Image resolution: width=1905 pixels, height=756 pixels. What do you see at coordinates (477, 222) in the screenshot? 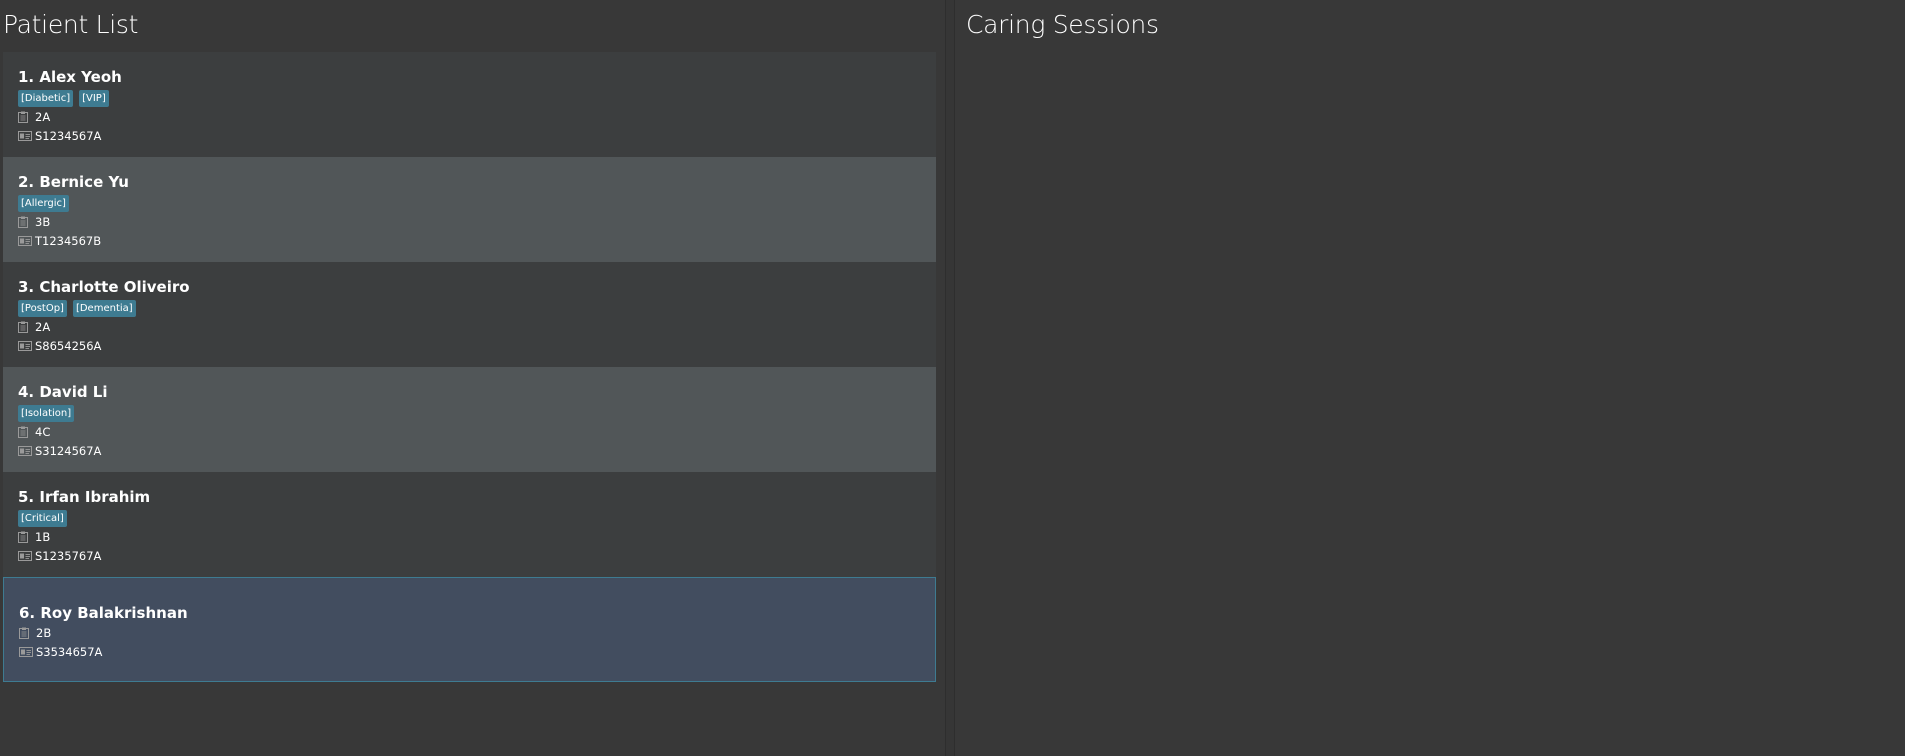
I see `ward-row: 3B` at bounding box center [477, 222].